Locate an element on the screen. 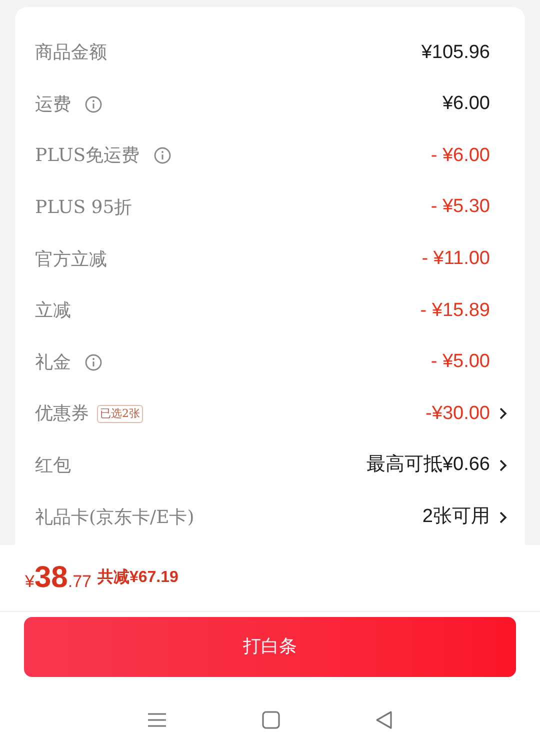 This screenshot has width=540, height=749. row-value: 最高可抵¥0.66 is located at coordinates (428, 465).